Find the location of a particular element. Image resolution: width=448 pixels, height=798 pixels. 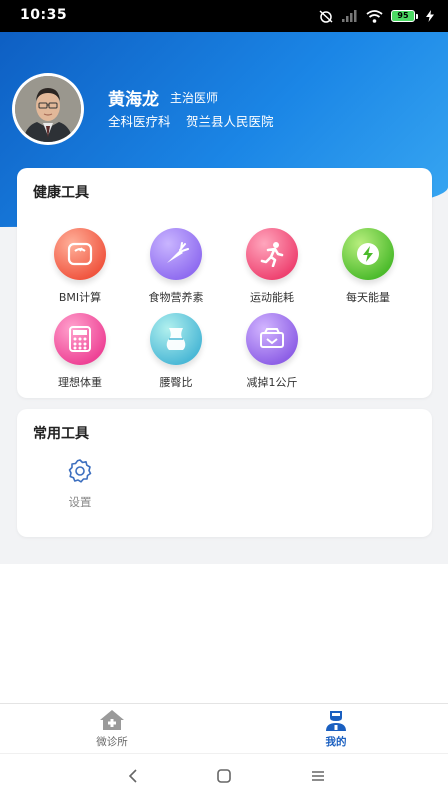

menu-button is located at coordinates (318, 776).